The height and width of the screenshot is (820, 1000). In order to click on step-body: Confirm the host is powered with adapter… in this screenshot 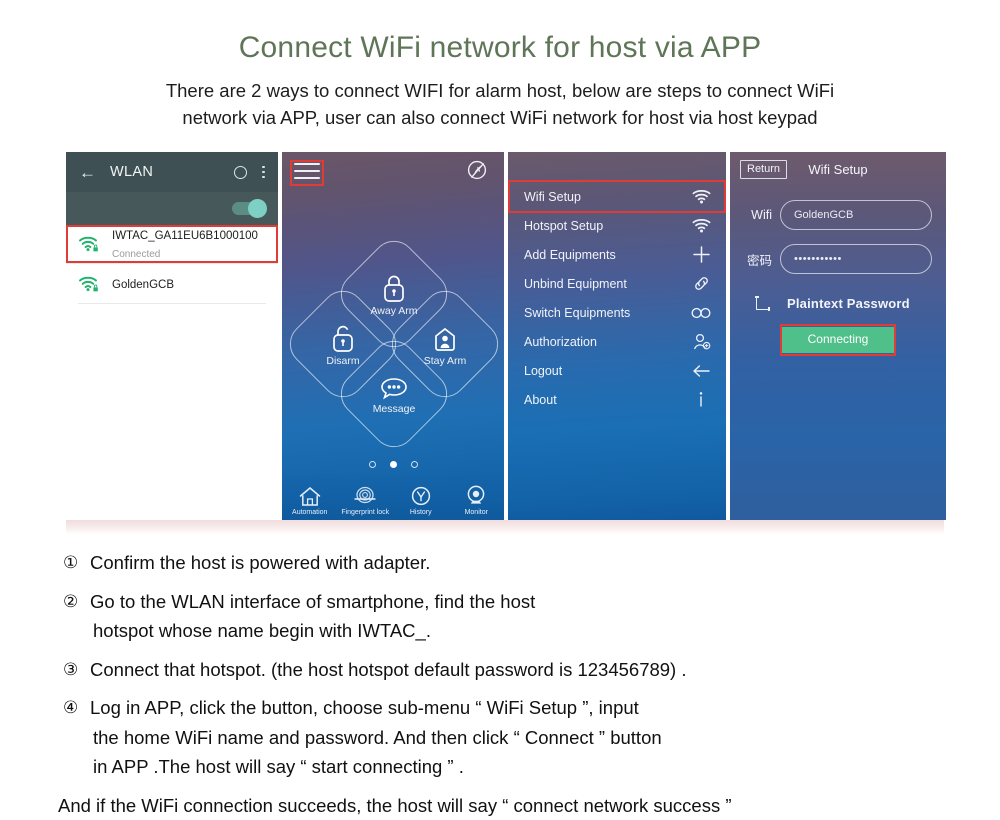, I will do `click(526, 563)`.